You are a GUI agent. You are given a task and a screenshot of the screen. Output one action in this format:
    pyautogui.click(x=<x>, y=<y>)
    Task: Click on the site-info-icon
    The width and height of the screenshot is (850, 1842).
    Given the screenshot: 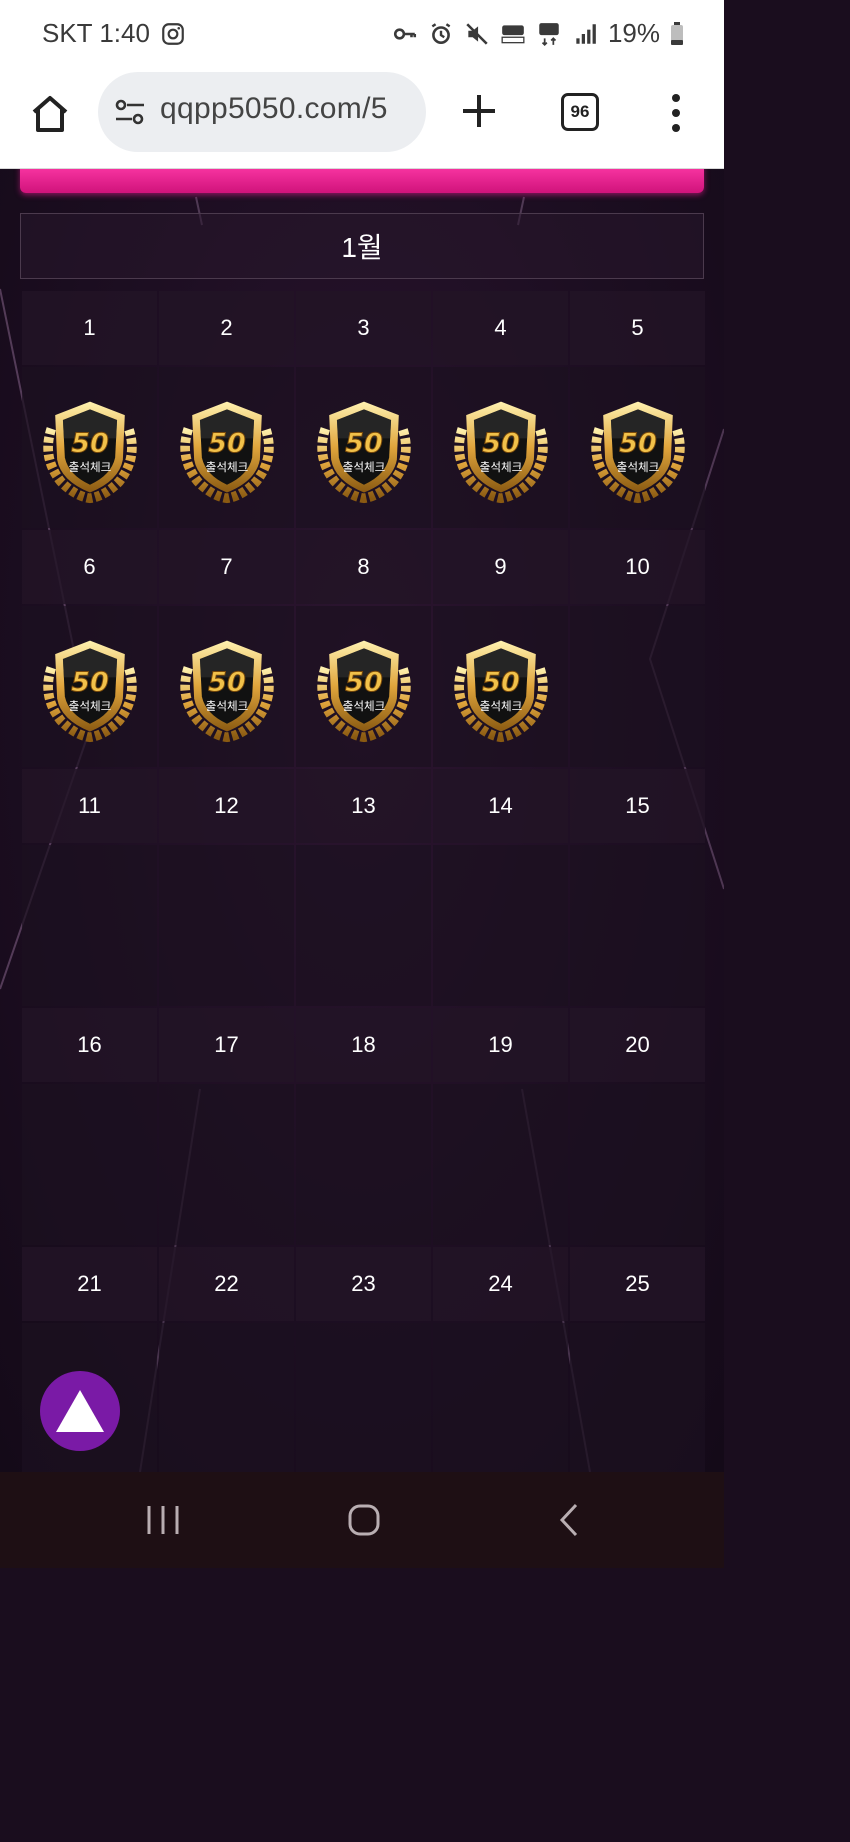 What is the action you would take?
    pyautogui.click(x=130, y=112)
    